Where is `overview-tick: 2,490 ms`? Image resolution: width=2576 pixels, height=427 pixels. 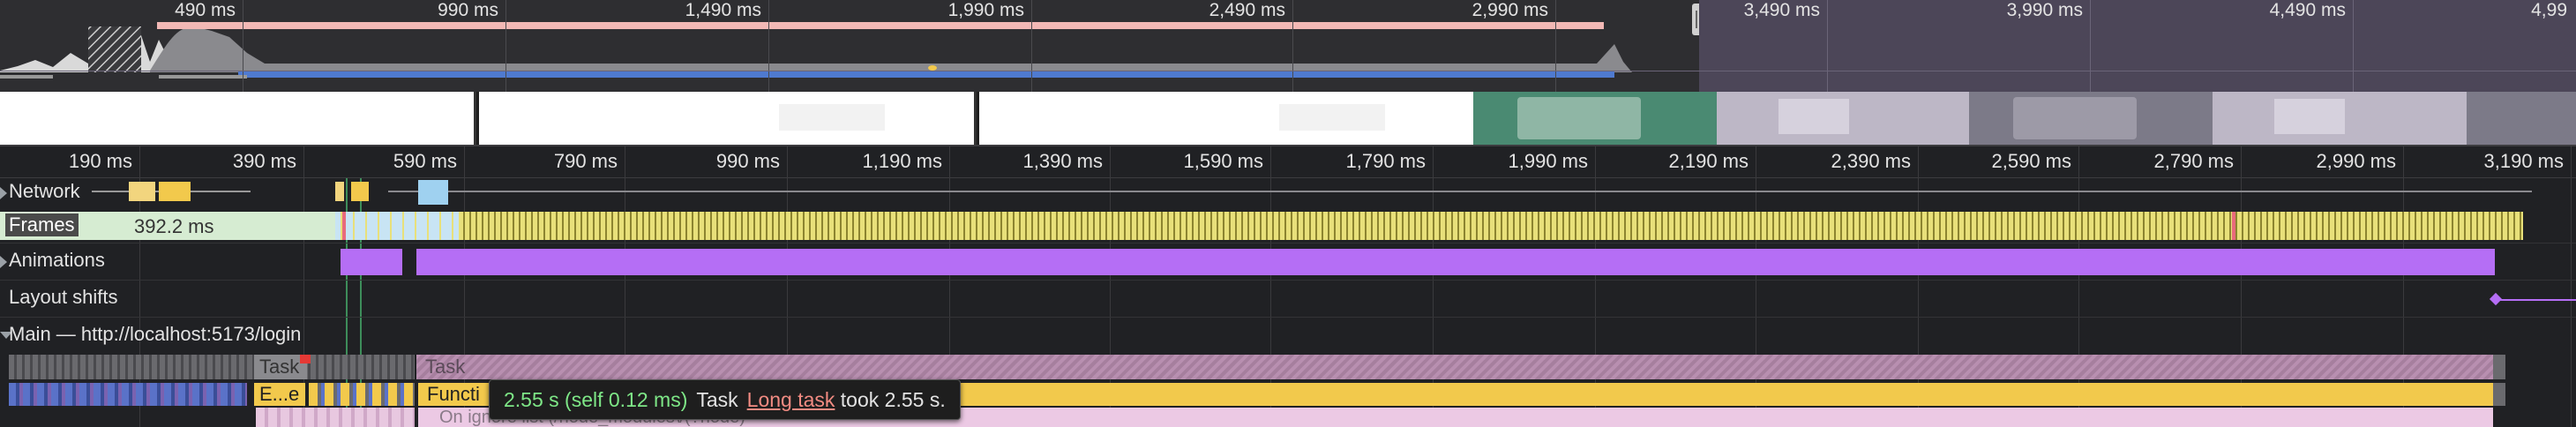
overview-tick: 2,490 ms is located at coordinates (1163, 46).